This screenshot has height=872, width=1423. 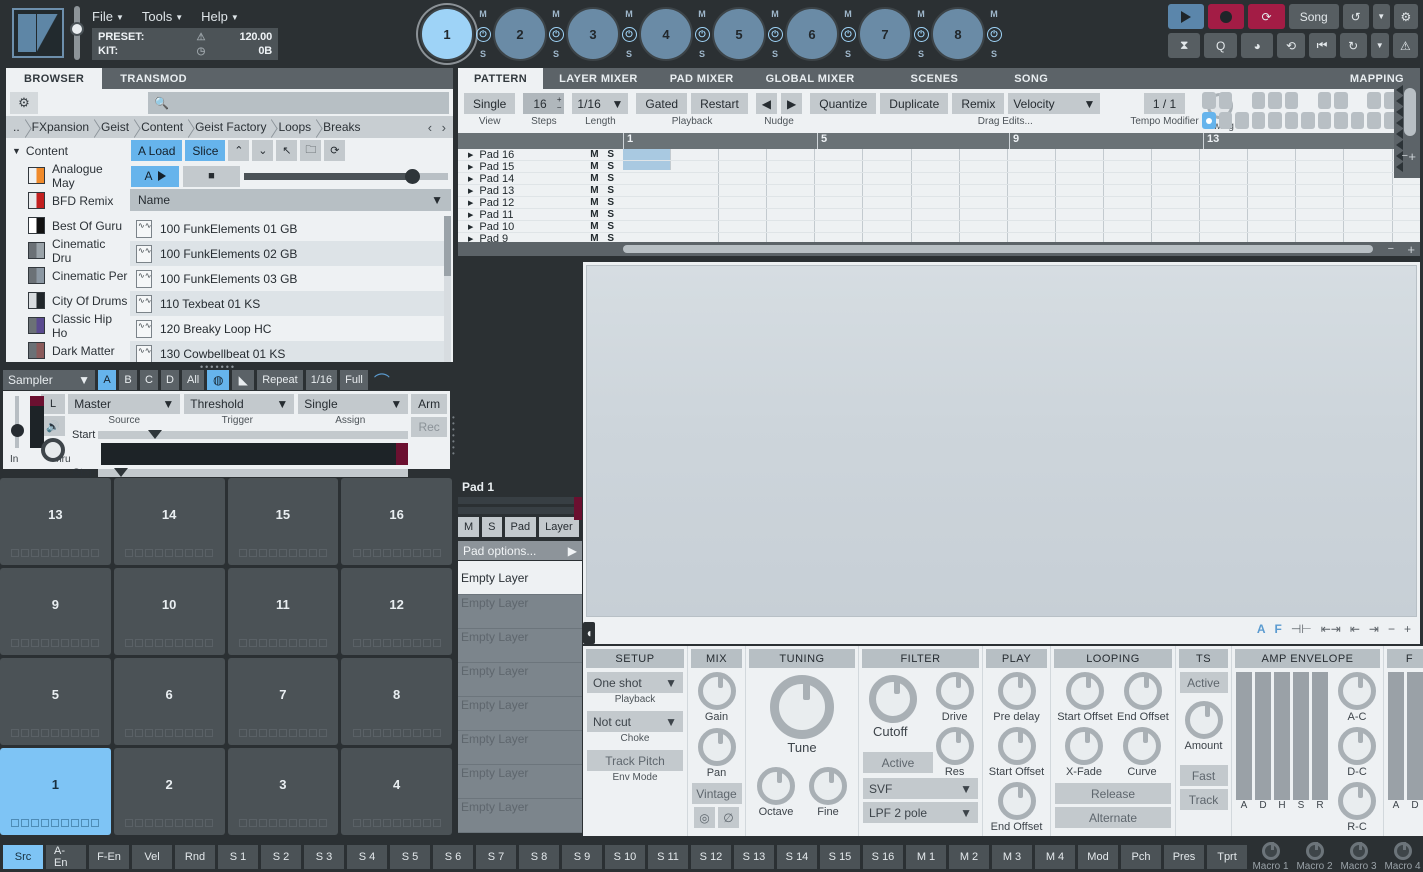 What do you see at coordinates (958, 34) in the screenshot?
I see `scene-button: 8` at bounding box center [958, 34].